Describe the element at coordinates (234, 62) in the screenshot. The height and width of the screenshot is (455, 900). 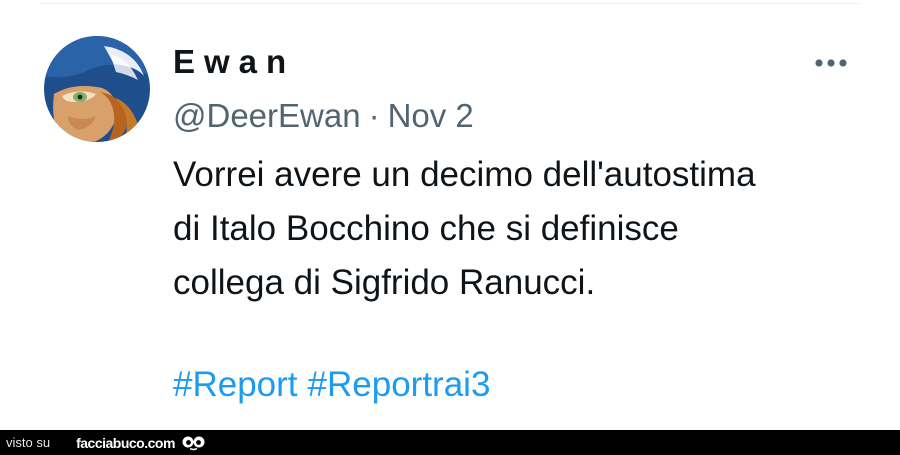
I see `display-name: Ewan` at that location.